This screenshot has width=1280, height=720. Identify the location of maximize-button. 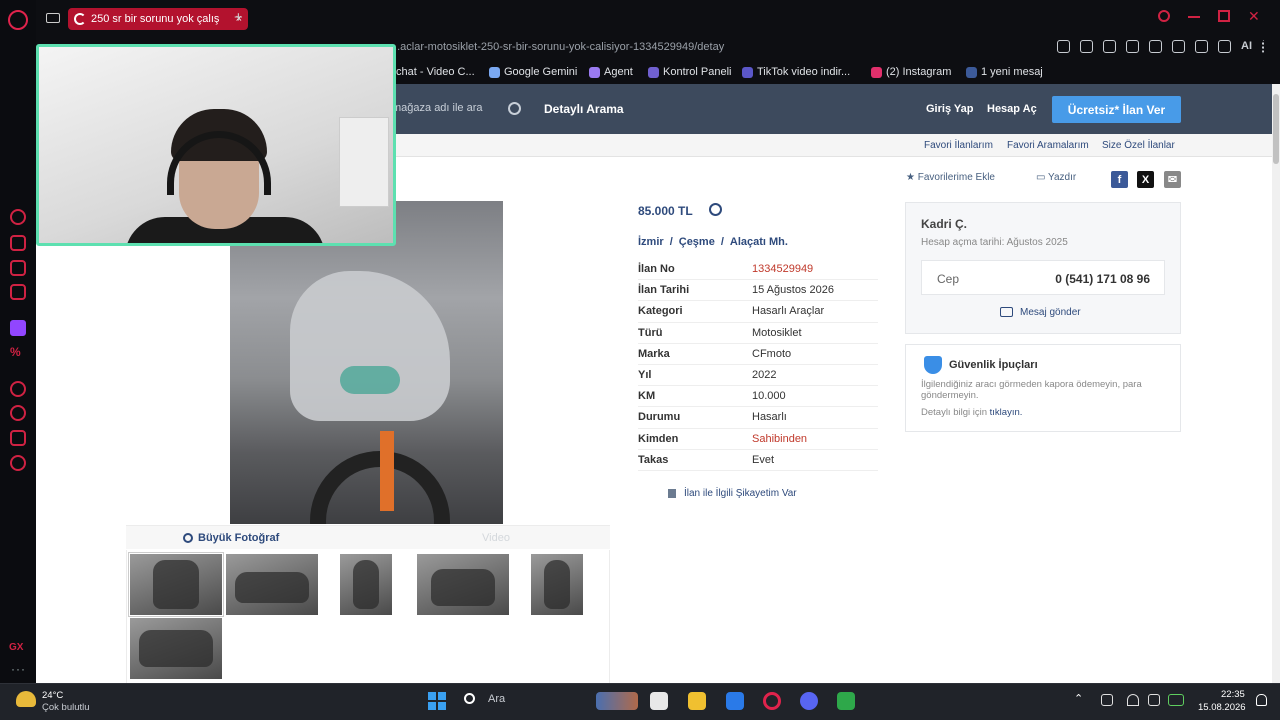
(1224, 16).